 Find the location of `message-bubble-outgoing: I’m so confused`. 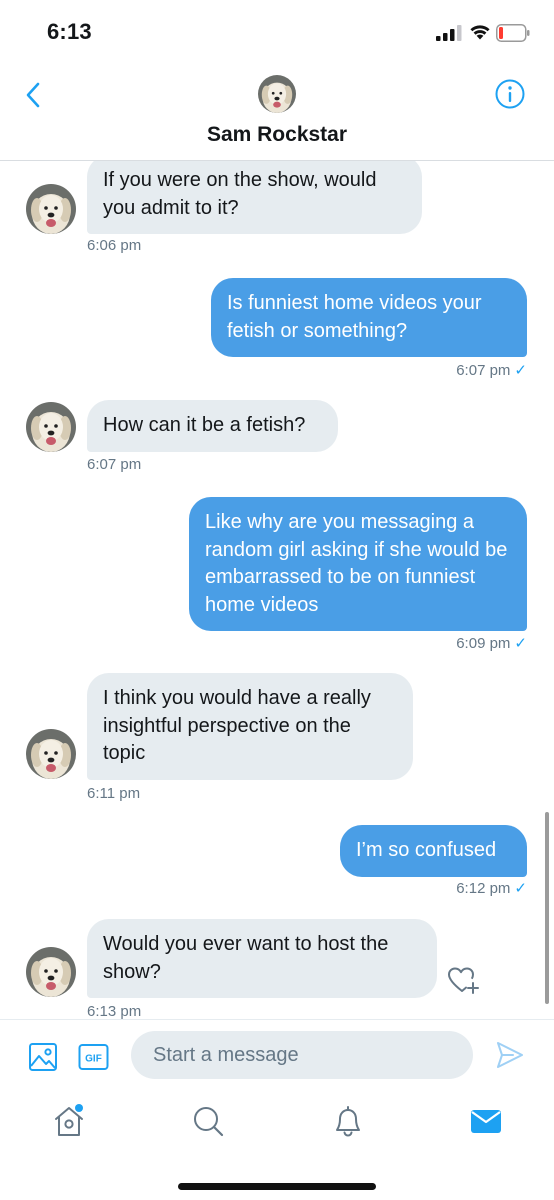

message-bubble-outgoing: I’m so confused is located at coordinates (433, 851).